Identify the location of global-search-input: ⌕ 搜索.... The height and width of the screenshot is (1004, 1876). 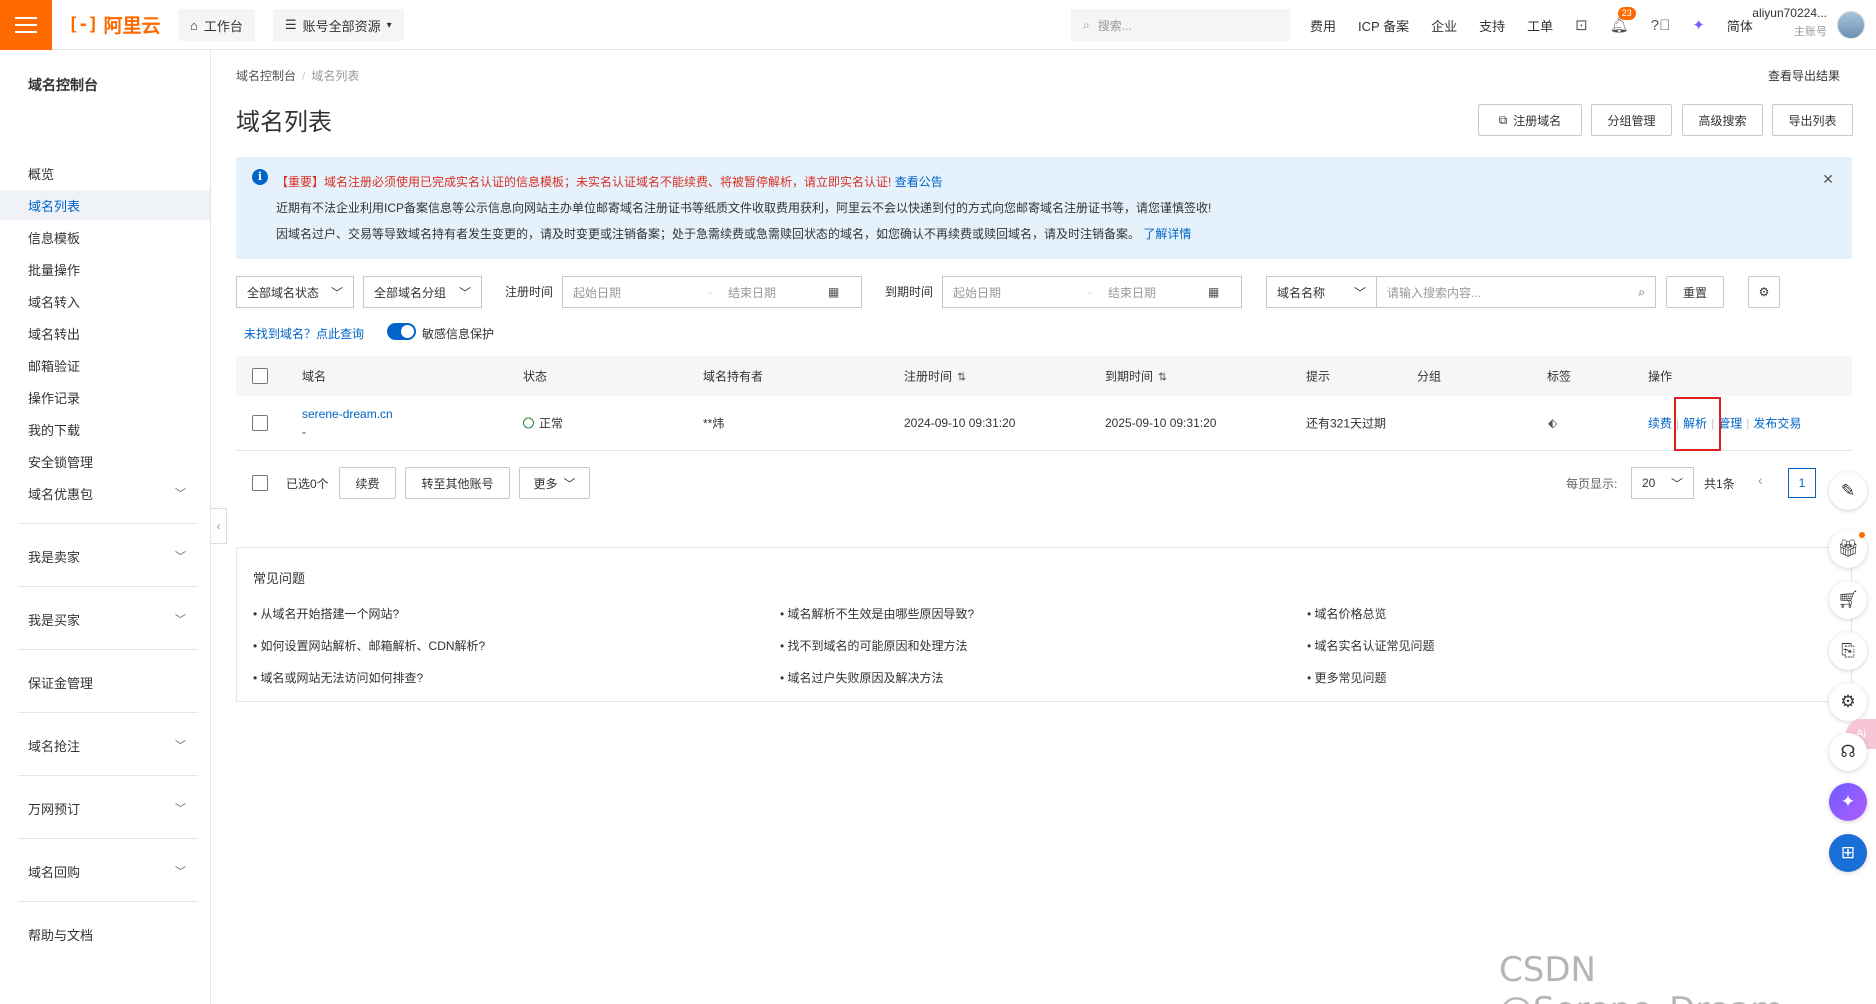
(1180, 25).